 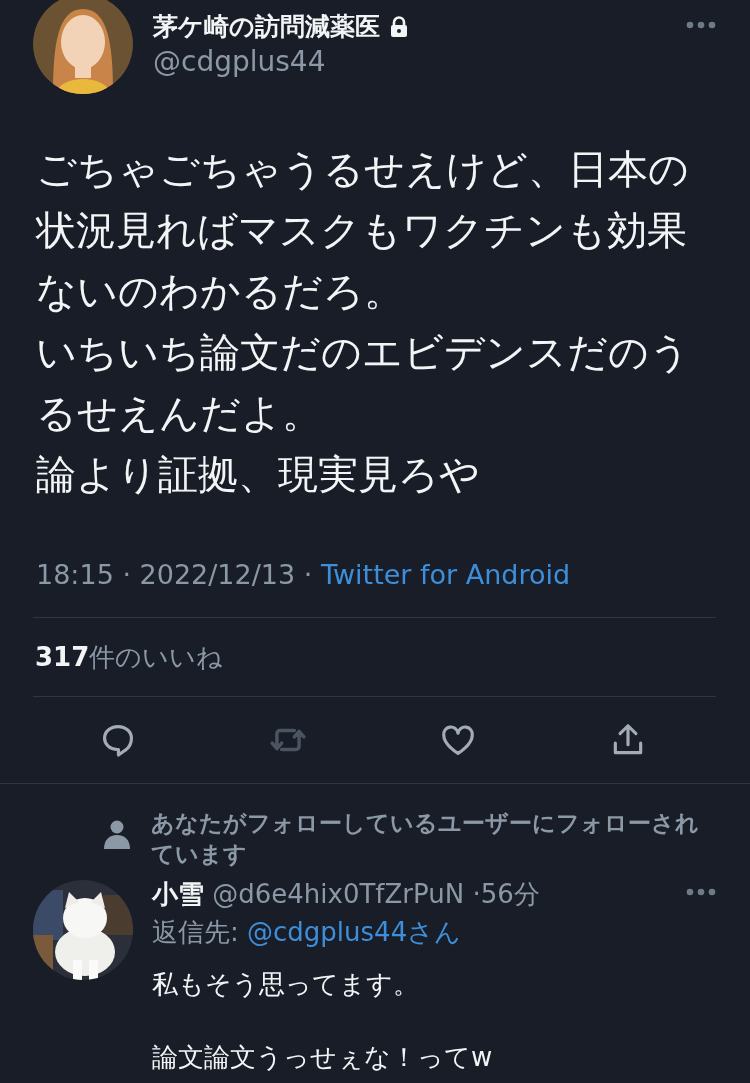 I want to click on mention-link: @cdgplus44さん, so click(x=354, y=932).